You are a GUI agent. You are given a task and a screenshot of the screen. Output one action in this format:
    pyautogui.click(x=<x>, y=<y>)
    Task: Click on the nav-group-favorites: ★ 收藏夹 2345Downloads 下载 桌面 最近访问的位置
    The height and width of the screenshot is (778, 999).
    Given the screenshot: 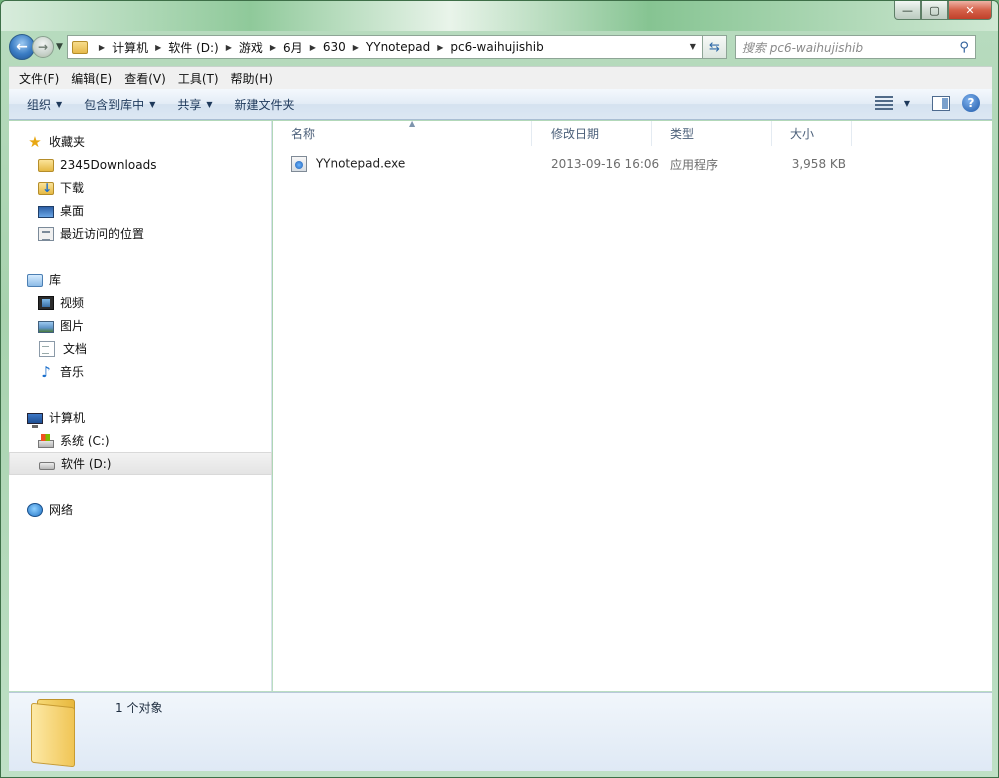 What is the action you would take?
    pyautogui.click(x=140, y=187)
    